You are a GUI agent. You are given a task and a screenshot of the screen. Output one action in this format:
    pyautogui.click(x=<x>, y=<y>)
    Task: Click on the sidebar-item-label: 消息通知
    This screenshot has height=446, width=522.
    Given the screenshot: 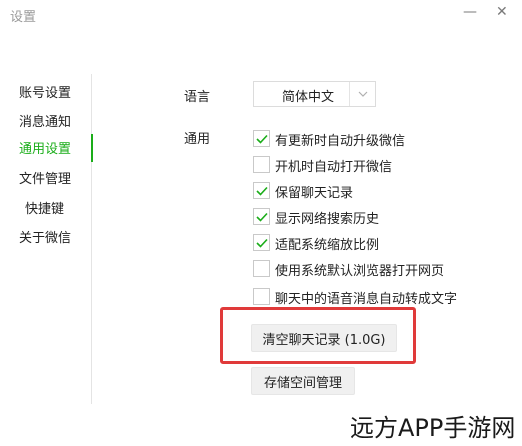 What is the action you would take?
    pyautogui.click(x=45, y=122)
    